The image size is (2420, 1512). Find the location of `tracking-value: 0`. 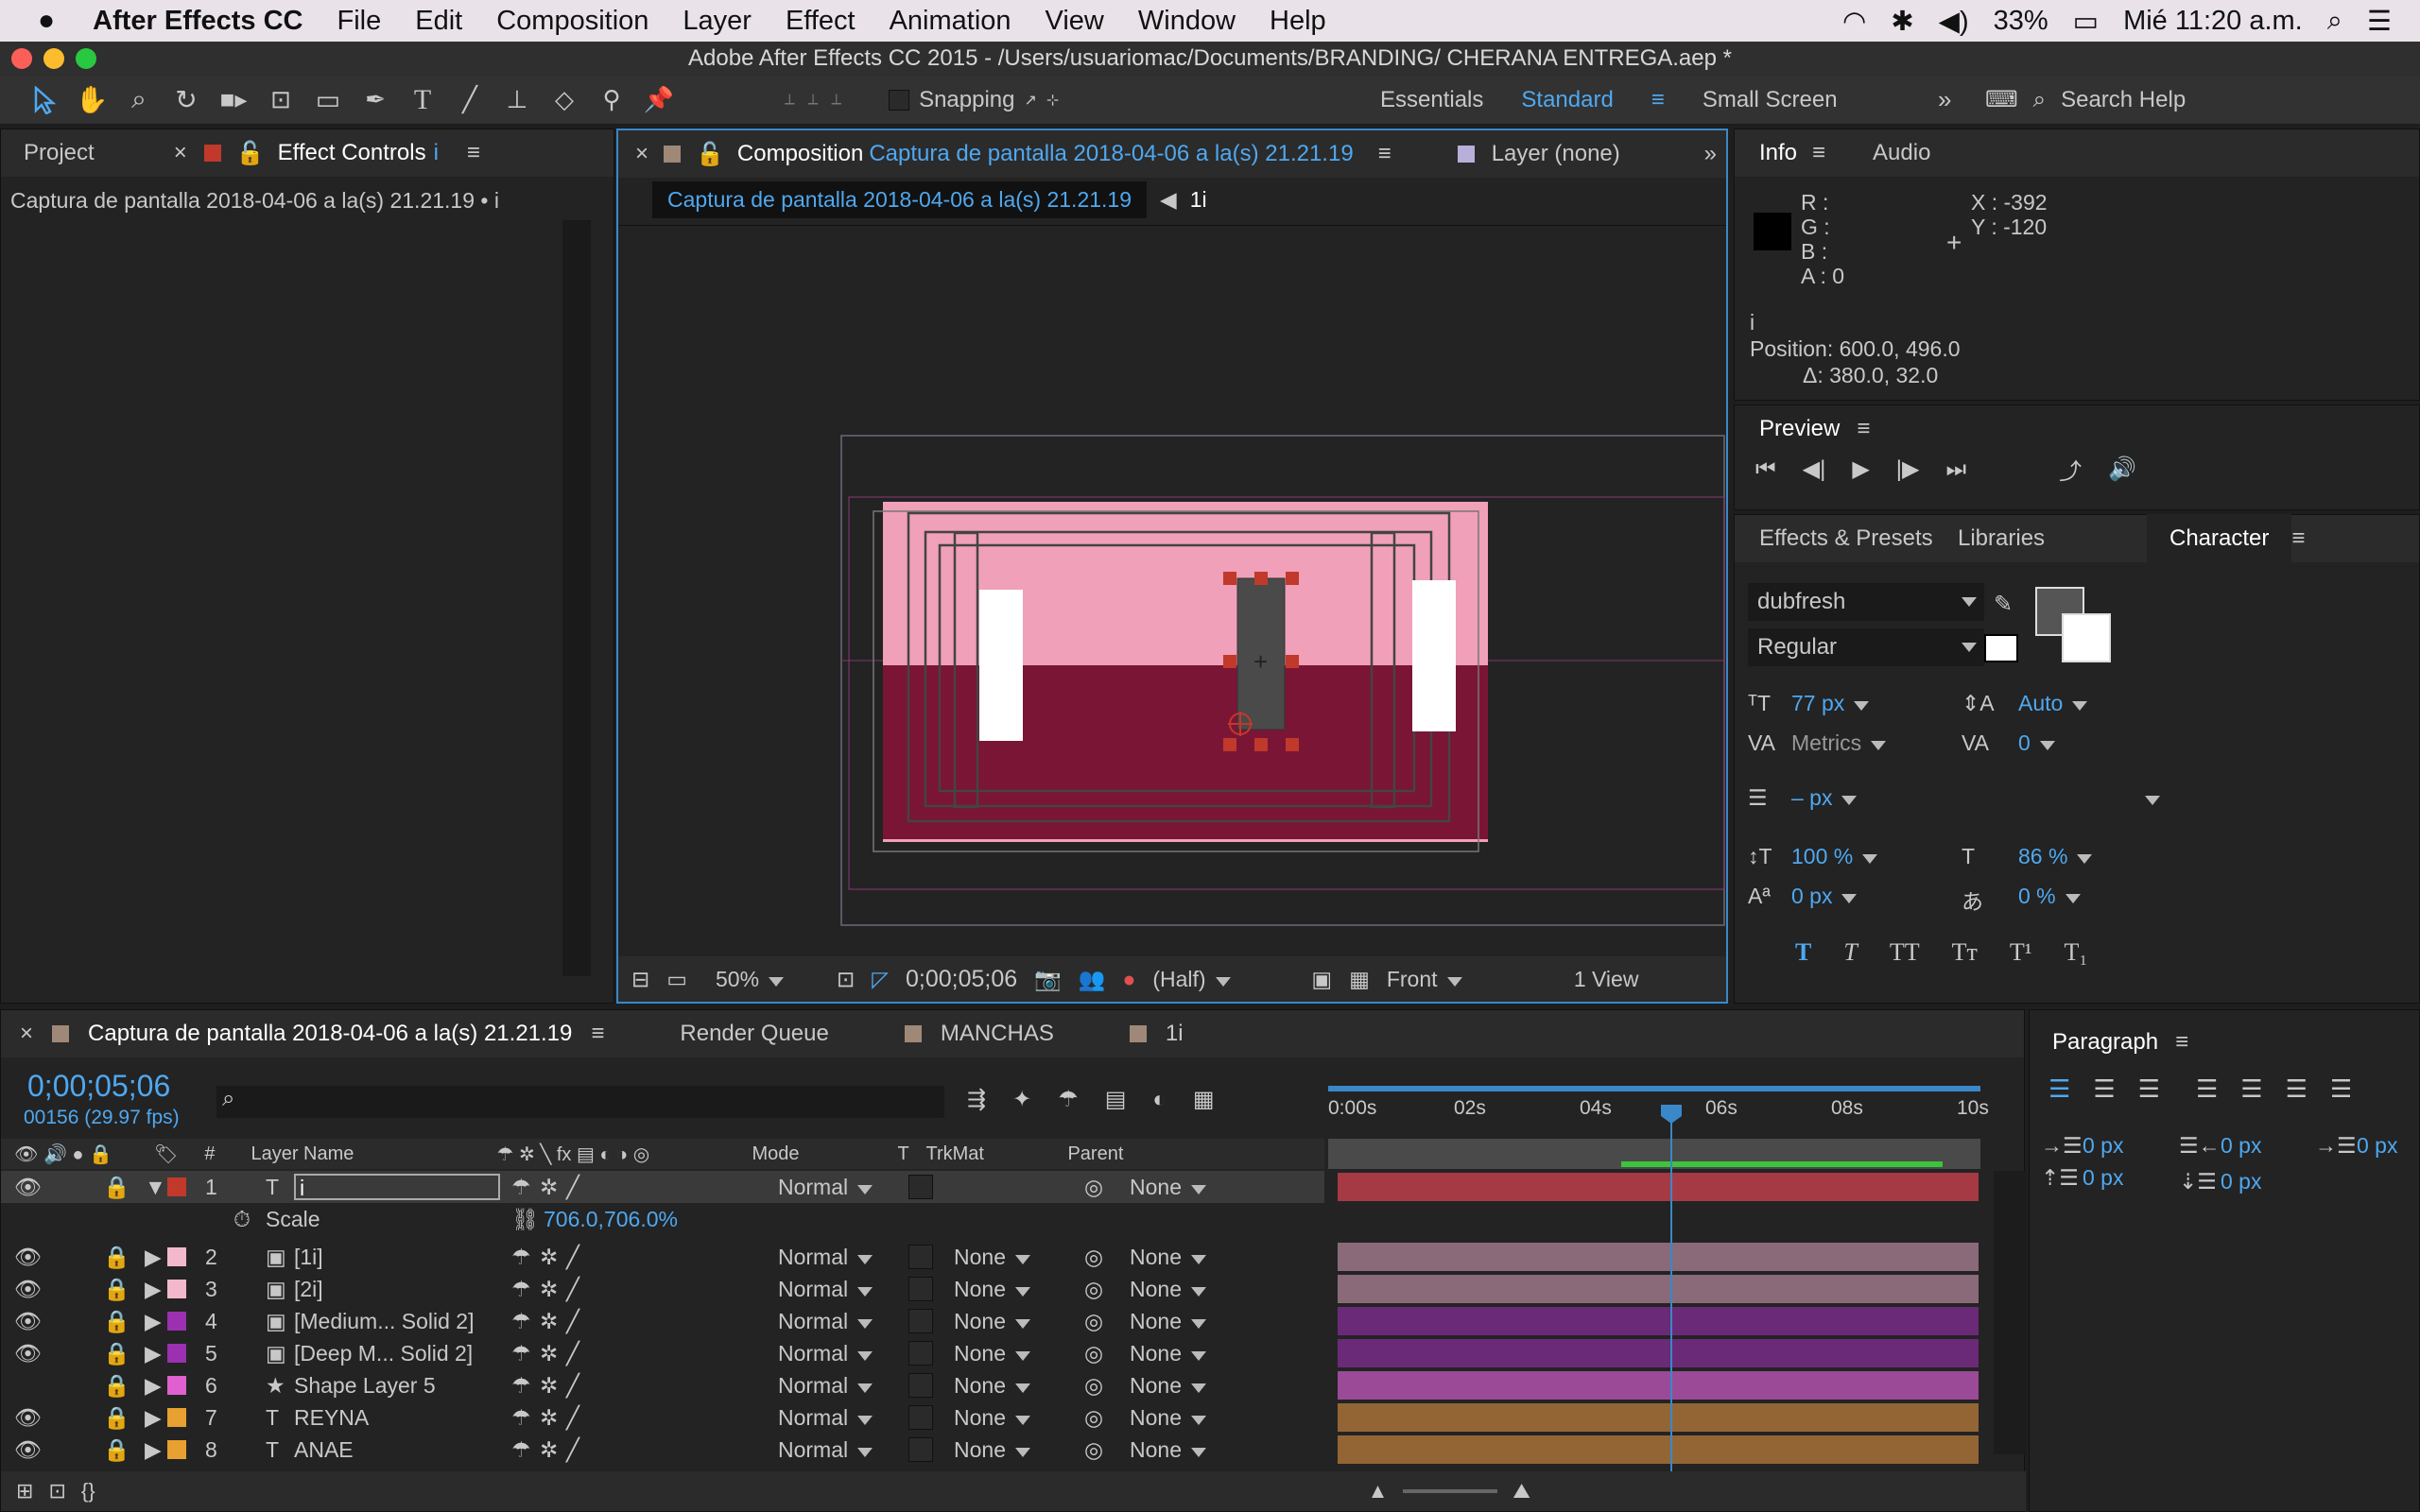

tracking-value: 0 is located at coordinates (2075, 743).